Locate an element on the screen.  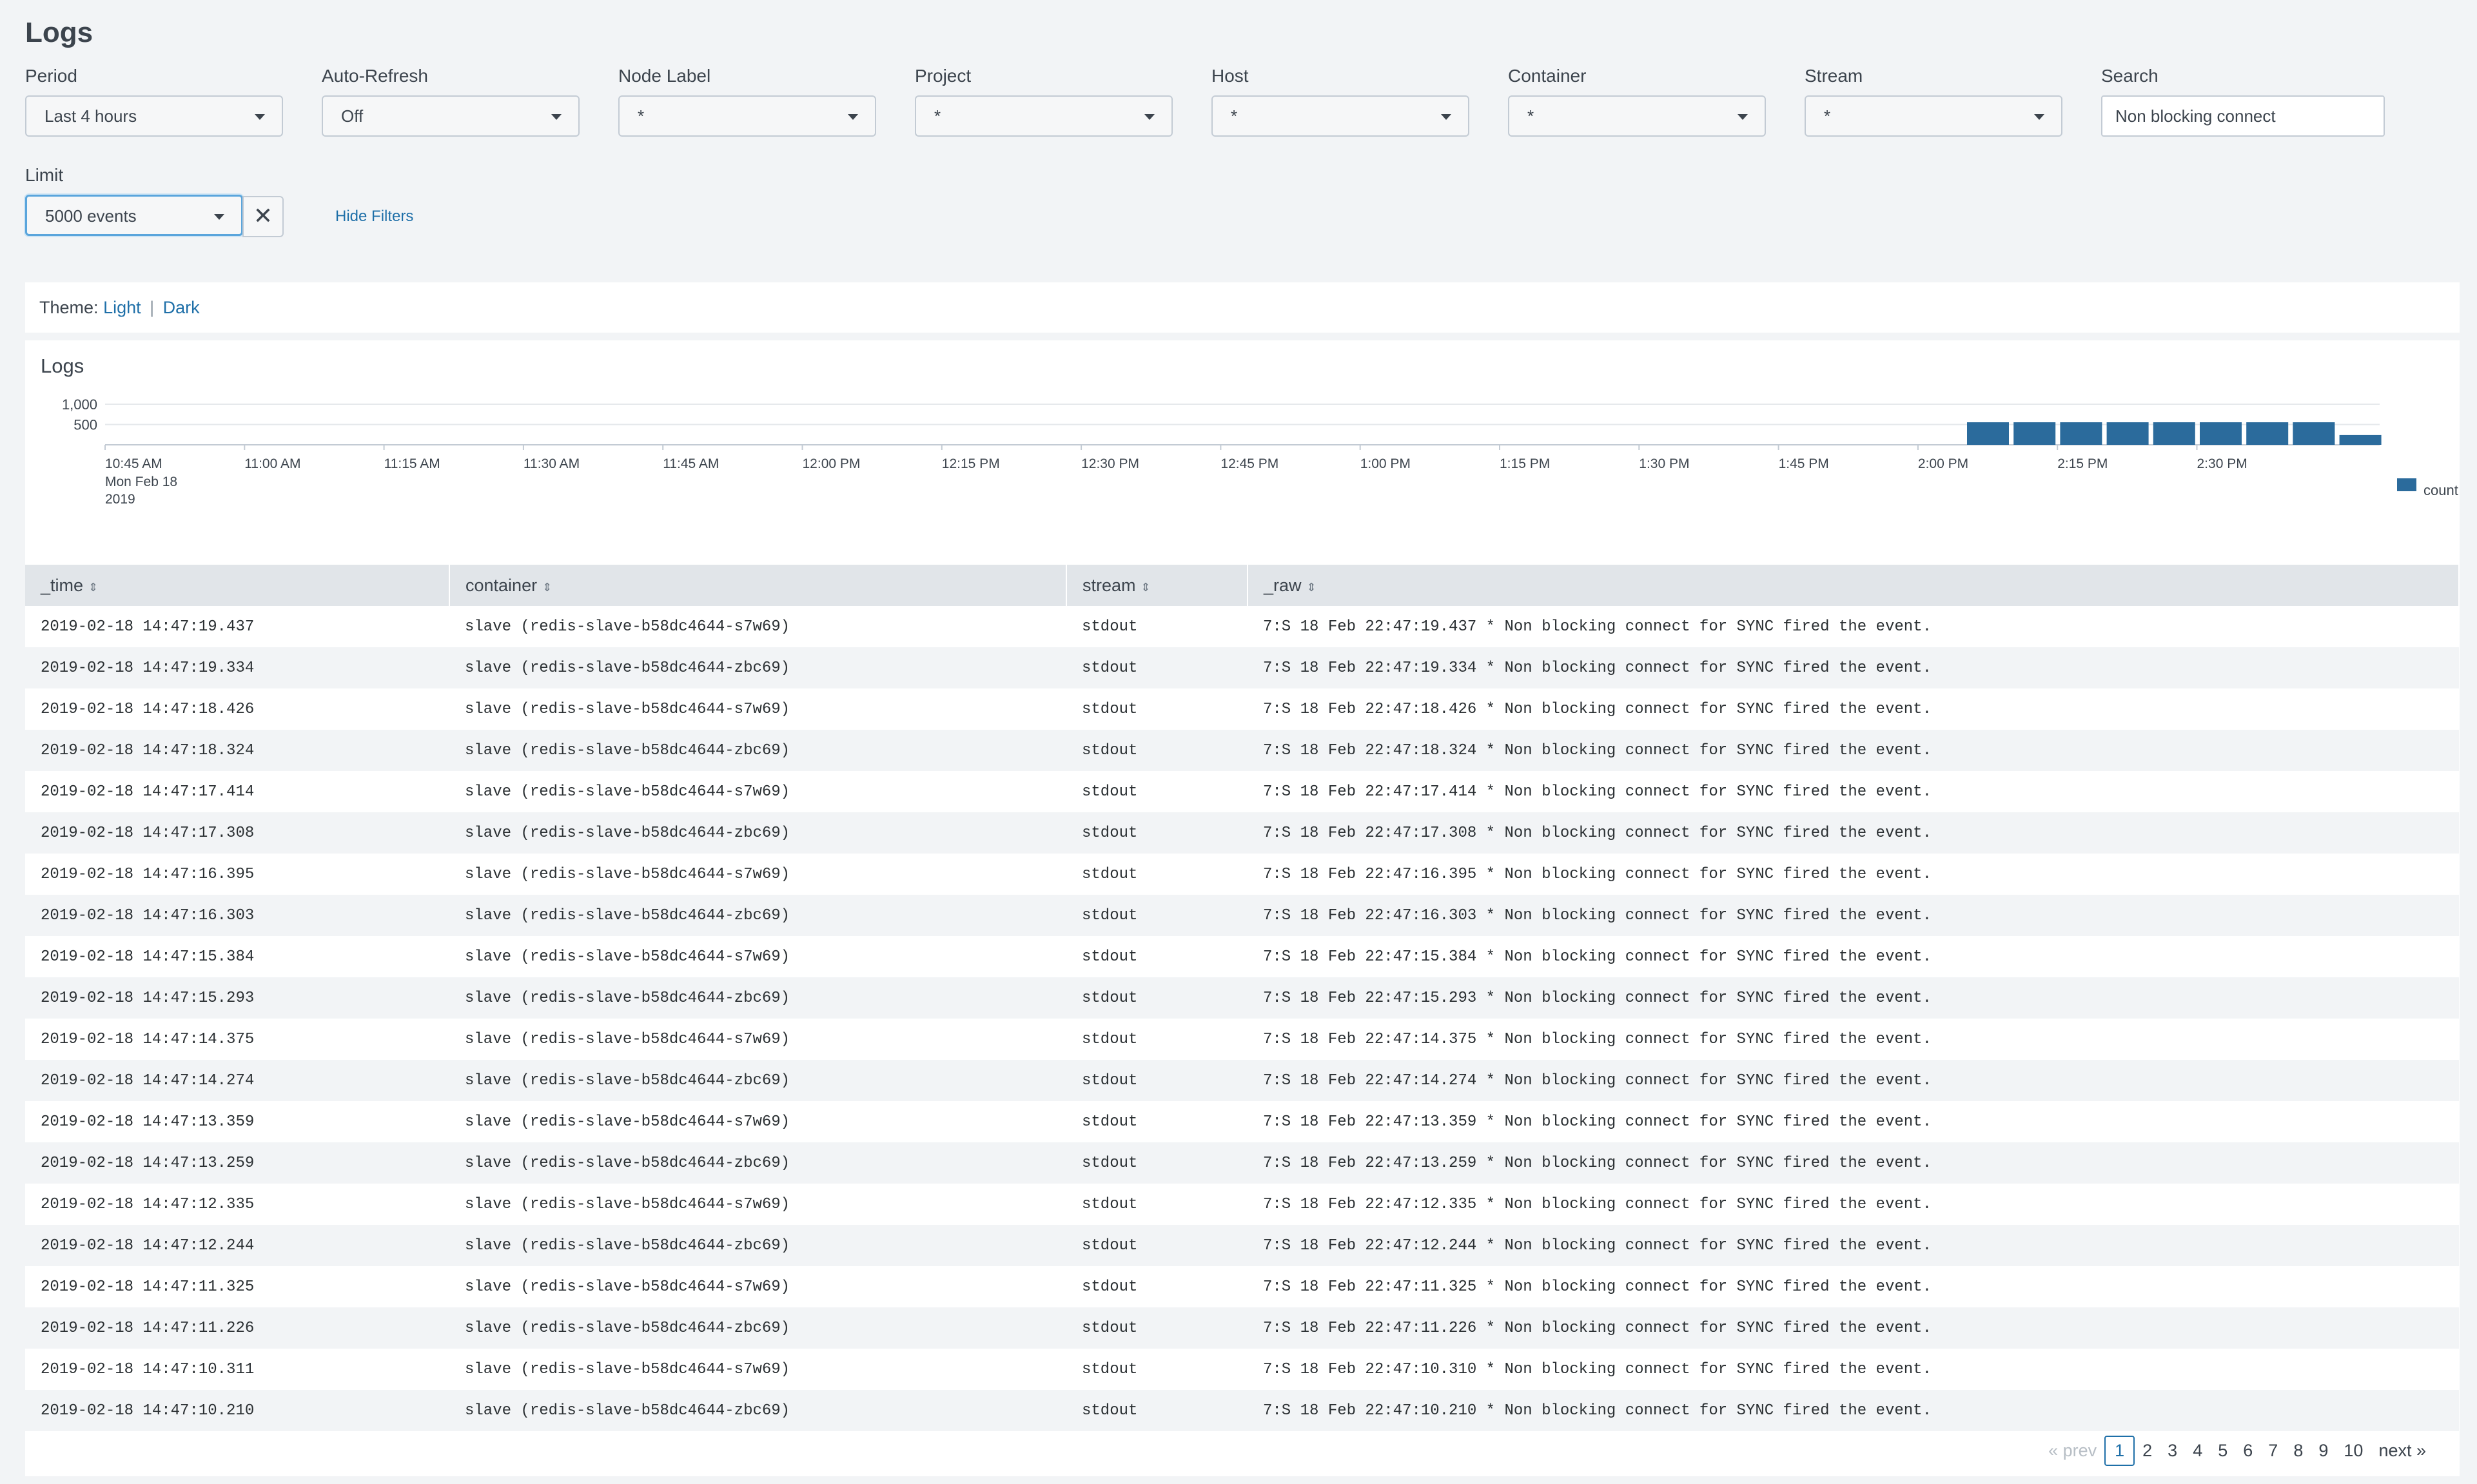
column-header-stream: stream ⇕ is located at coordinates (1157, 585).